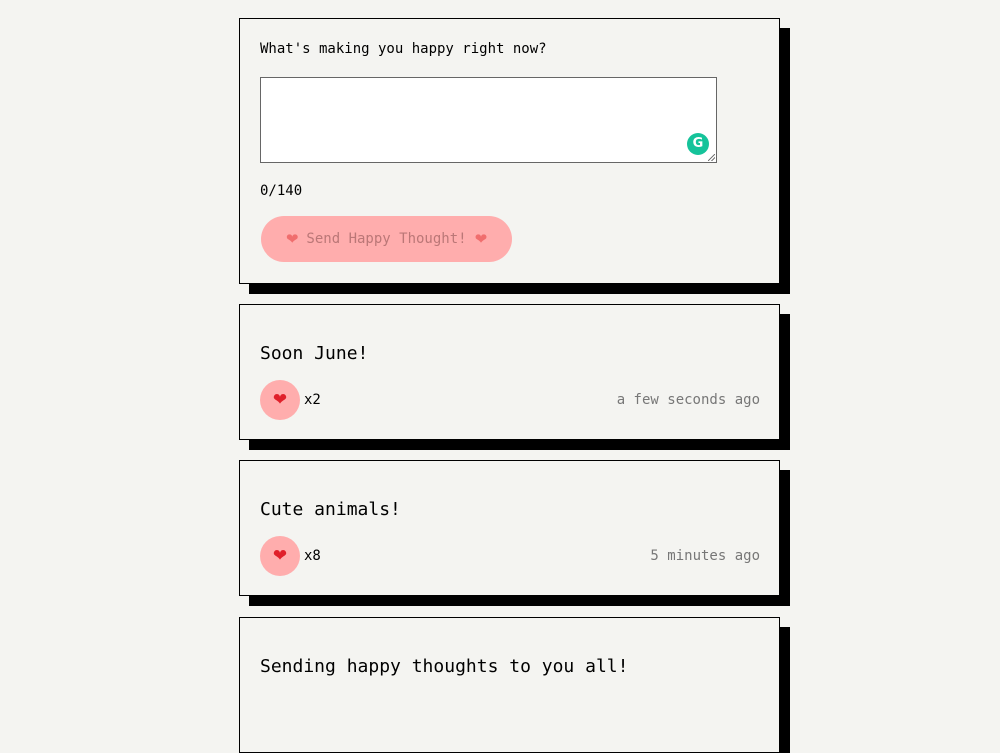 The image size is (1000, 753). I want to click on thought-input, so click(488, 120).